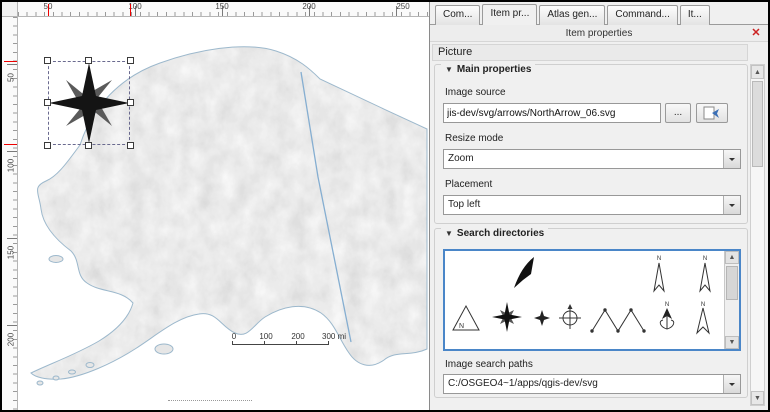 The width and height of the screenshot is (770, 412). I want to click on zigzag-w-icon, so click(618, 321).